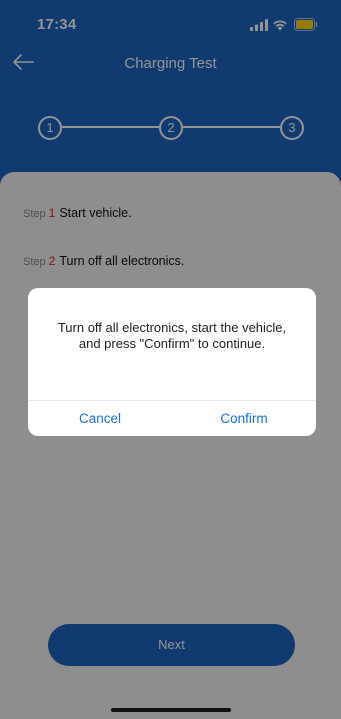  Describe the element at coordinates (244, 418) in the screenshot. I see `confirm-button: Confirm` at that location.